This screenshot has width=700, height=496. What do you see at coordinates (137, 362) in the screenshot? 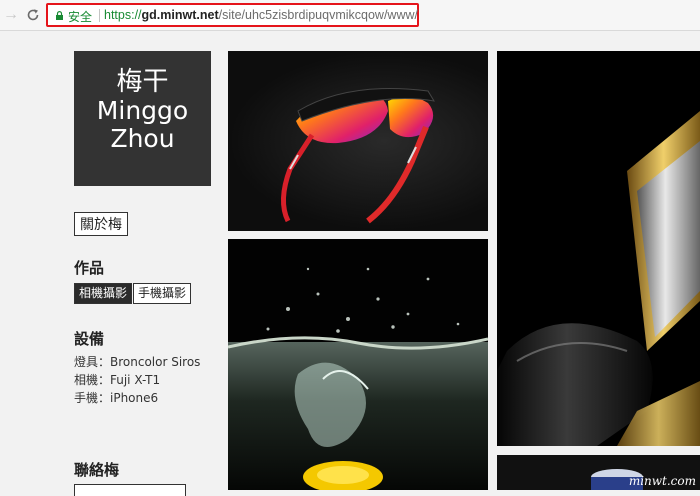
I see `gear-item: 燈具：Broncolor Siros` at bounding box center [137, 362].